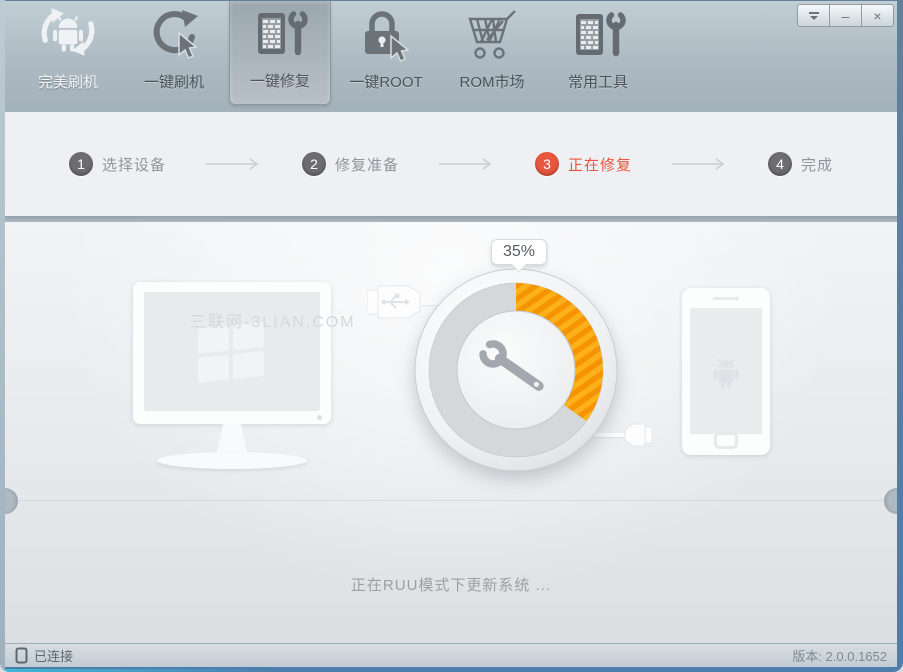  I want to click on minimize-button: –, so click(845, 15).